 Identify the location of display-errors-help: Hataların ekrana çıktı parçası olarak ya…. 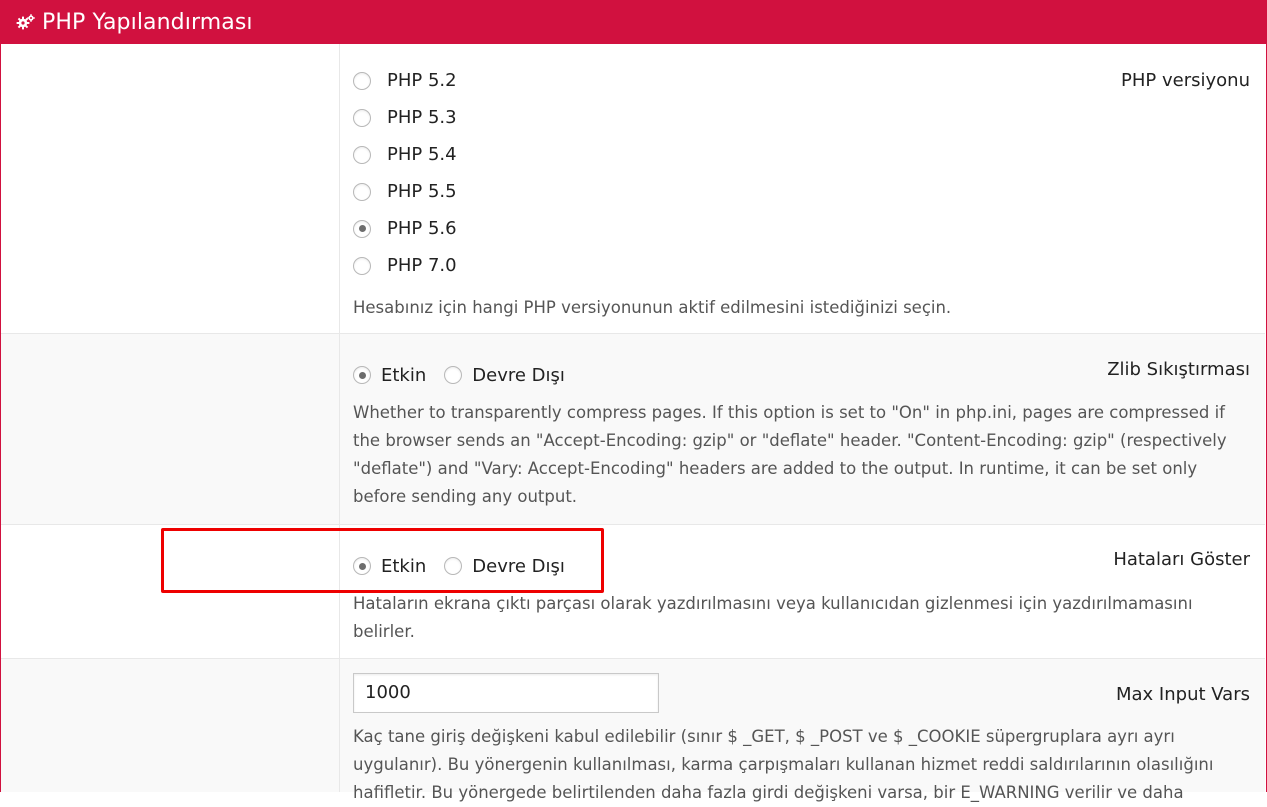
(773, 617).